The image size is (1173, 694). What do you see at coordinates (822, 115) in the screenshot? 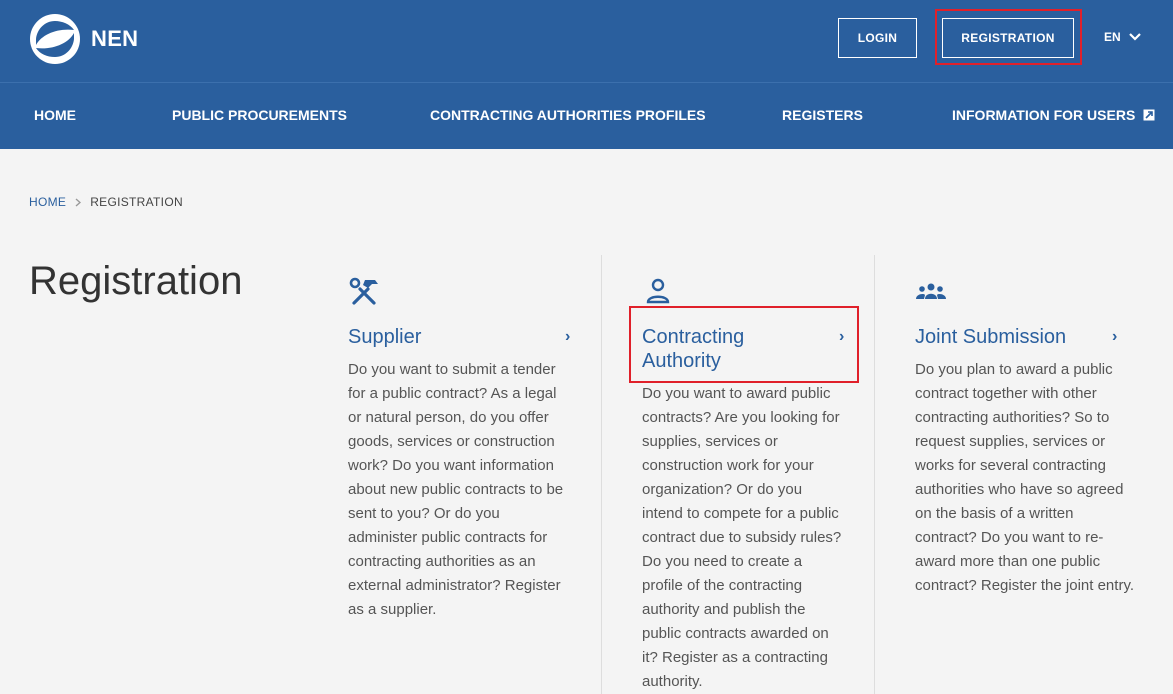
I see `nav-item-registers: REGISTERS` at bounding box center [822, 115].